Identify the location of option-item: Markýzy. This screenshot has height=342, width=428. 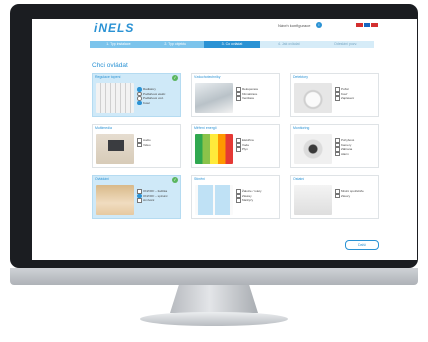
(249, 200).